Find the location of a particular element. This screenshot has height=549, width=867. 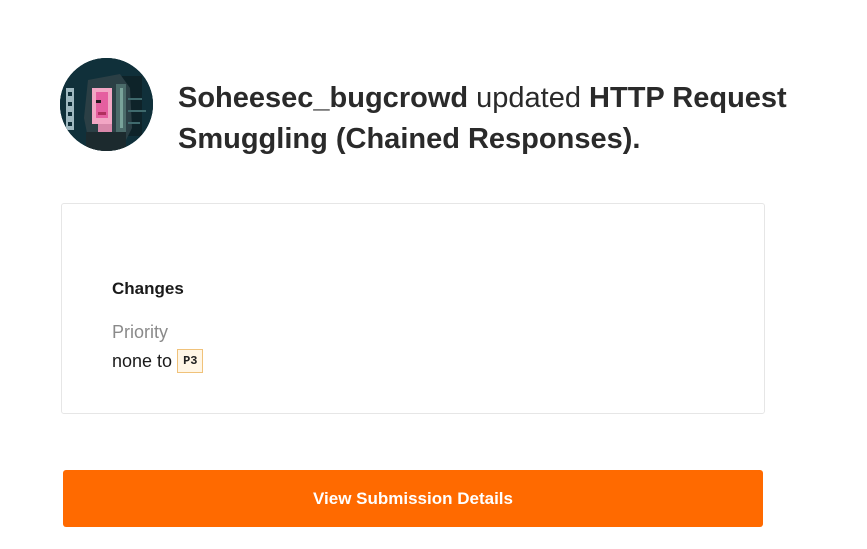

changed-field-label: Priority is located at coordinates (140, 332).